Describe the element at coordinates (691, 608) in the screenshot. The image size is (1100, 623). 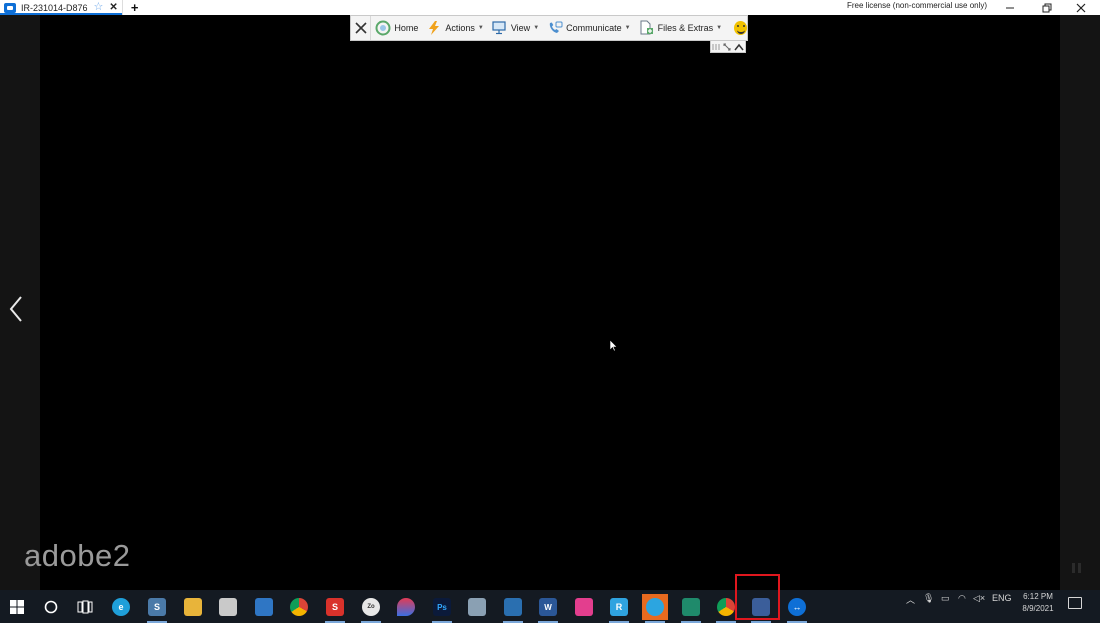
I see `green-app-icon` at that location.